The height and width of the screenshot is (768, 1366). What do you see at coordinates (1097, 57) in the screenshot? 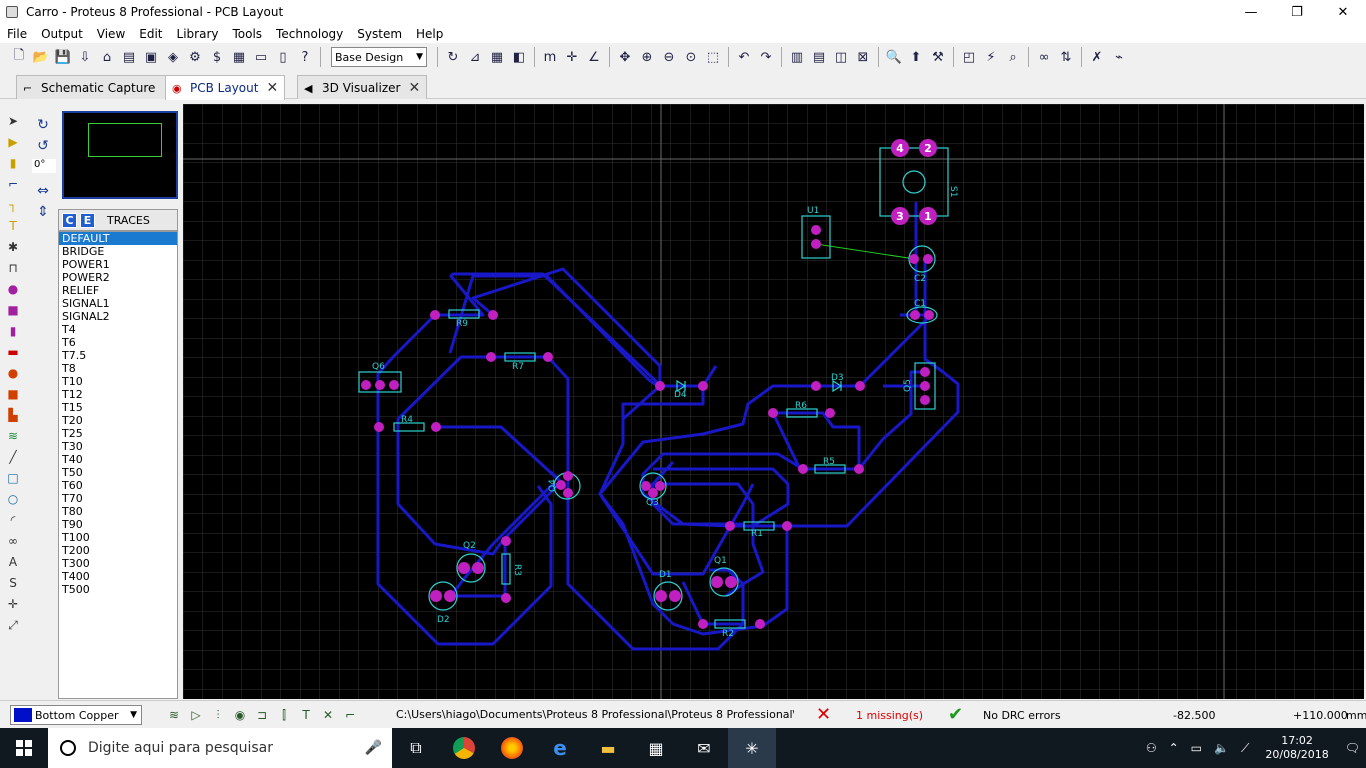
I see `drc-icon: ✗` at bounding box center [1097, 57].